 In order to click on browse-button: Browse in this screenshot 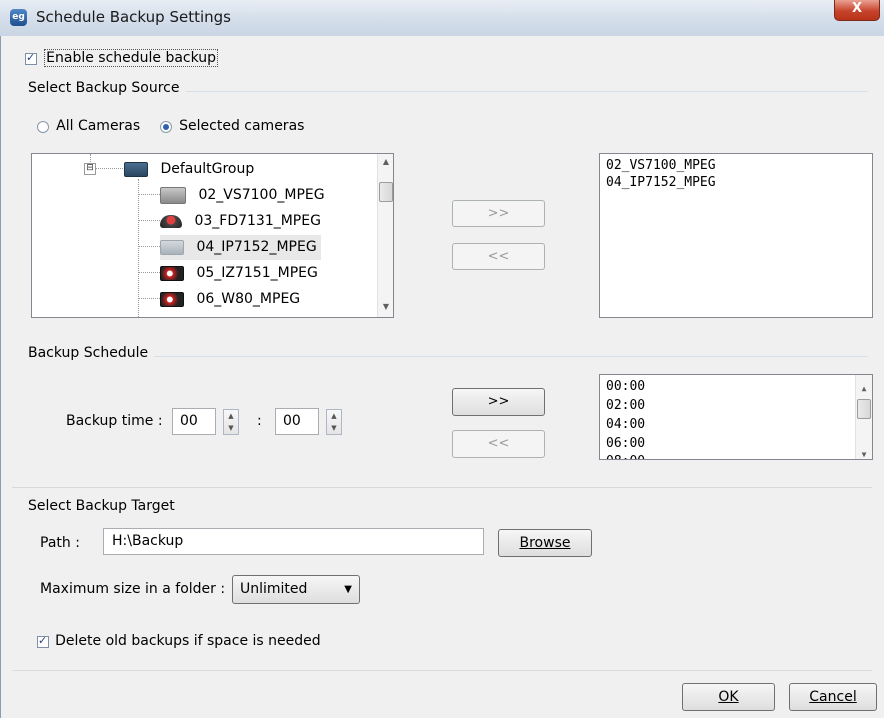, I will do `click(545, 543)`.